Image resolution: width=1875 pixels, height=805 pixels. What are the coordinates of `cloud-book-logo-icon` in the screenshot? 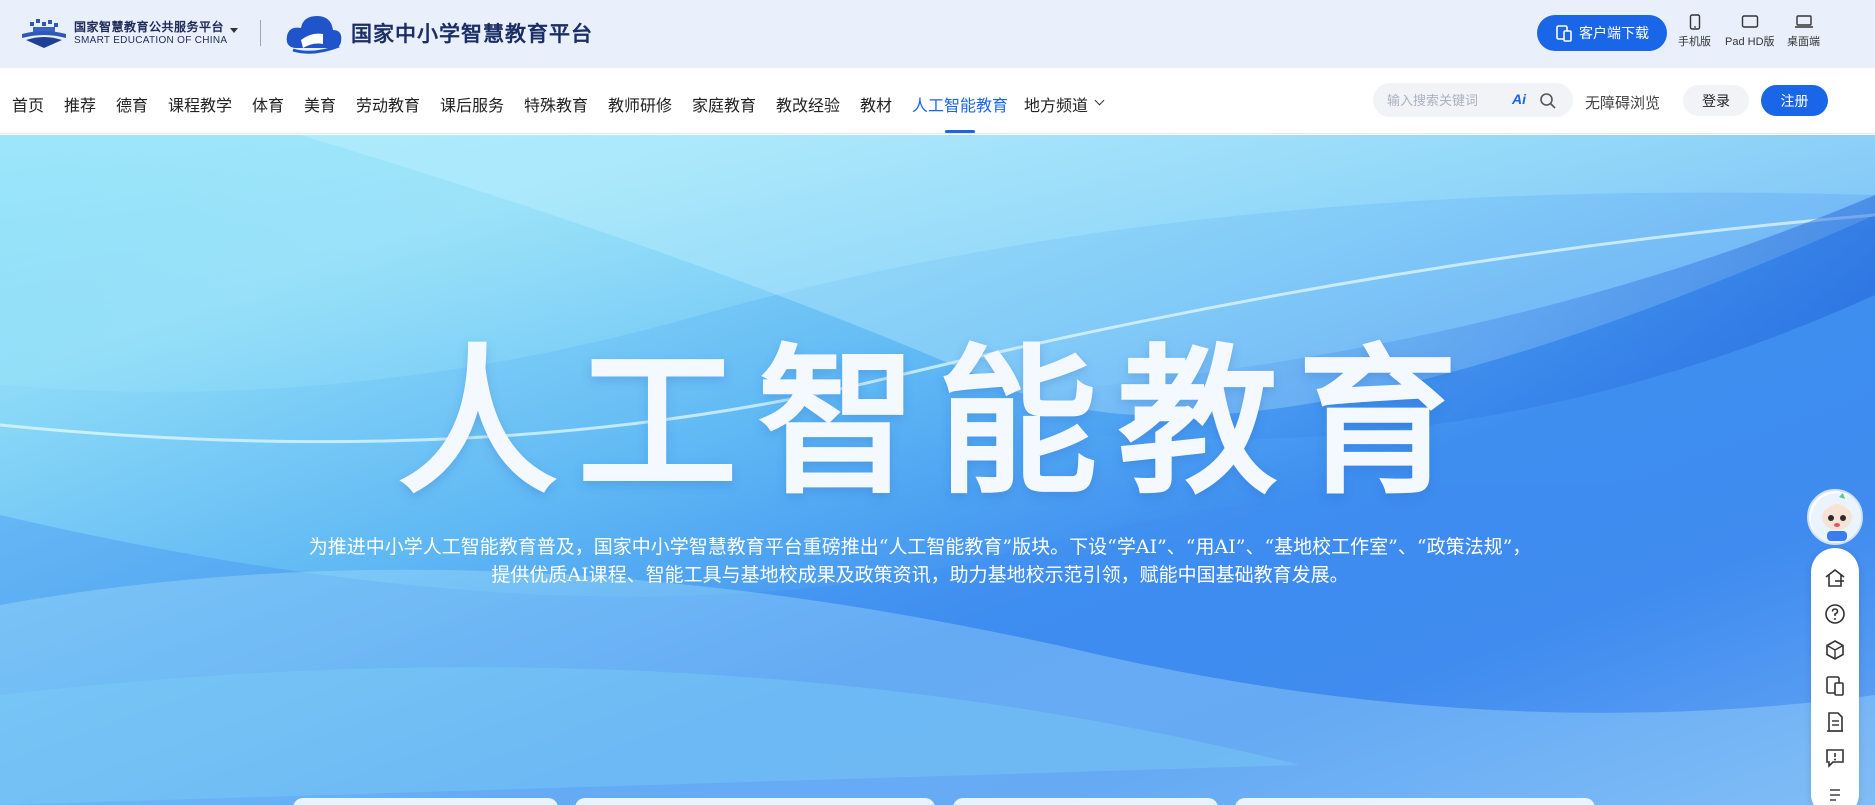 It's located at (314, 35).